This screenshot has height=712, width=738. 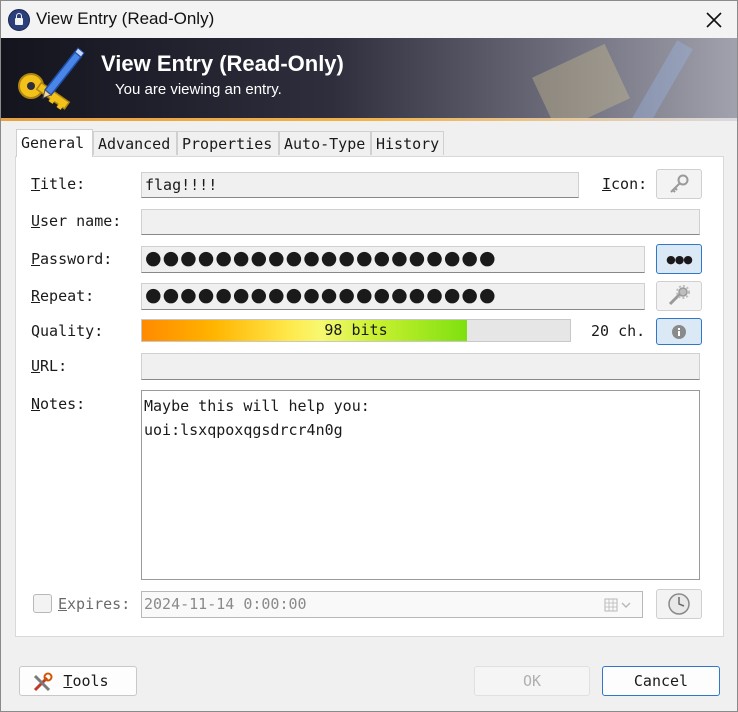 I want to click on keepass-lock-icon, so click(x=19, y=20).